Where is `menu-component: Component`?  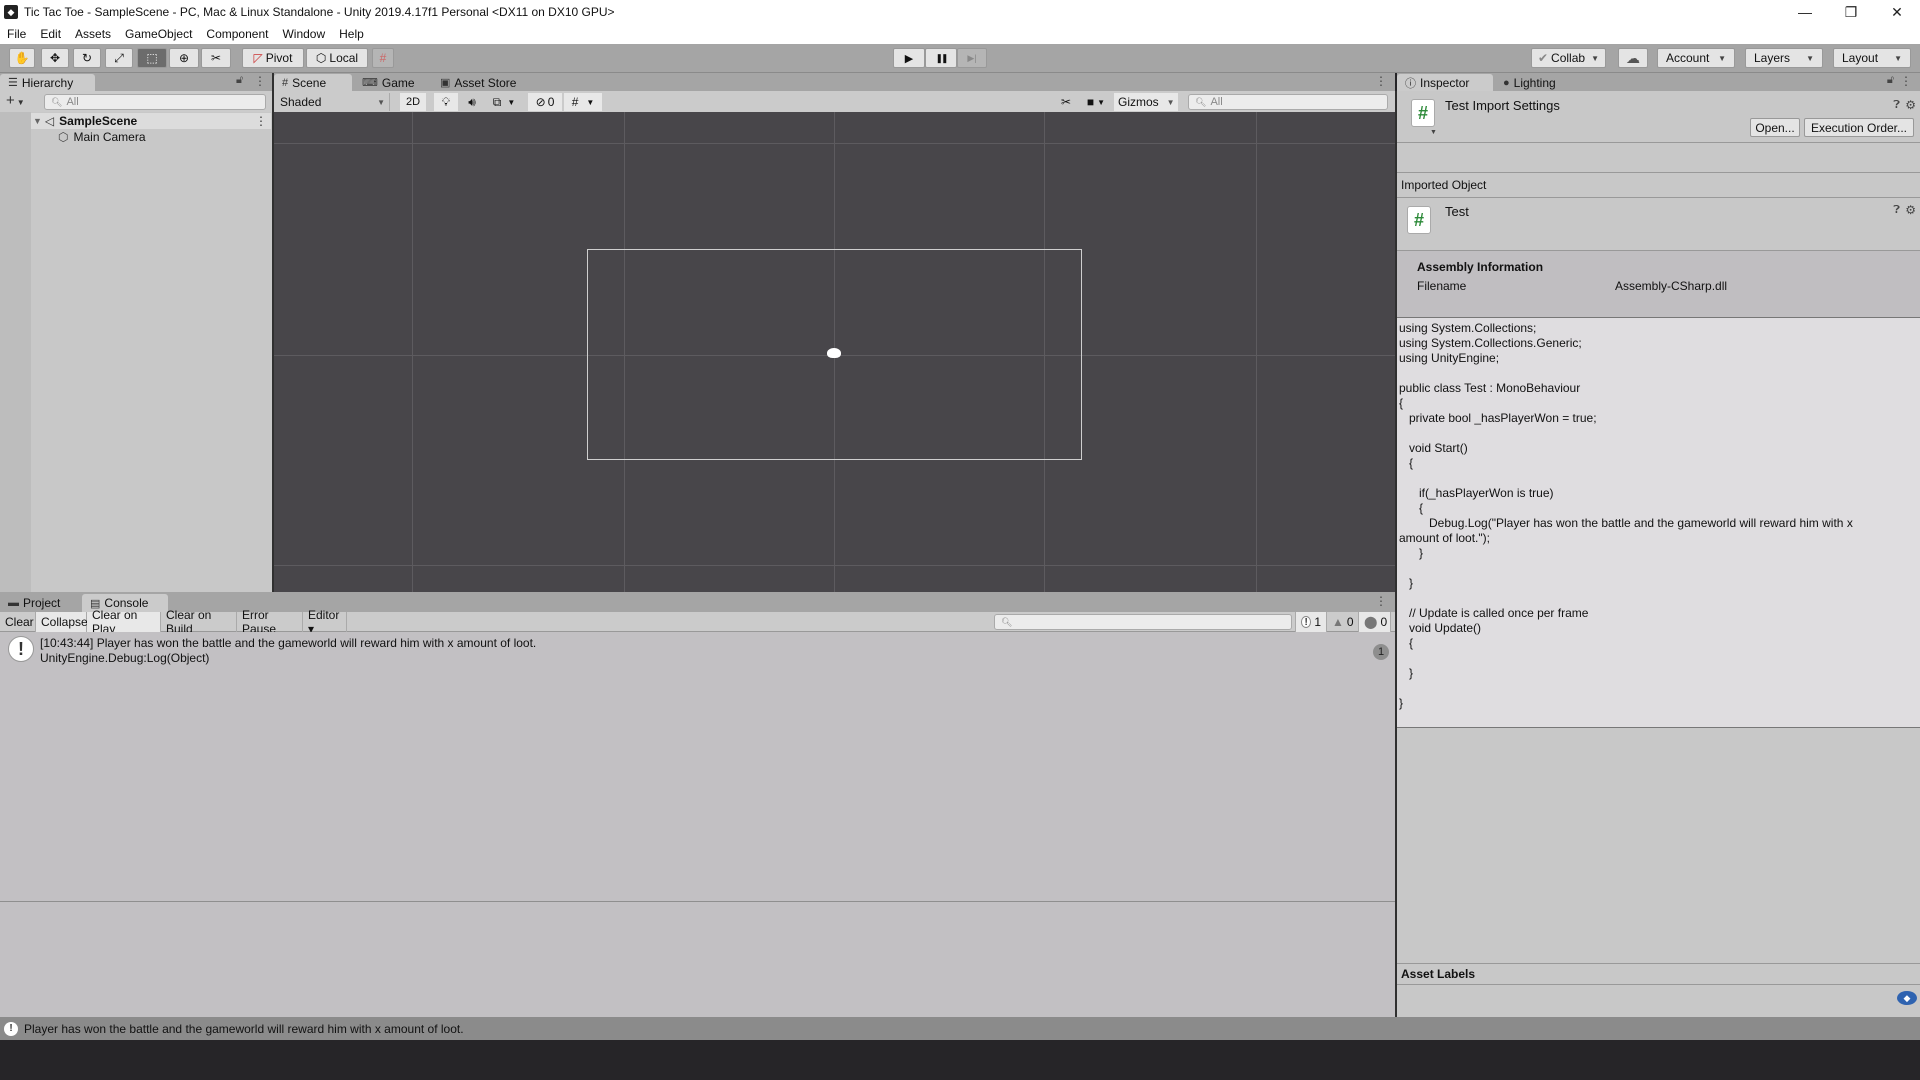
menu-component: Component is located at coordinates (237, 34).